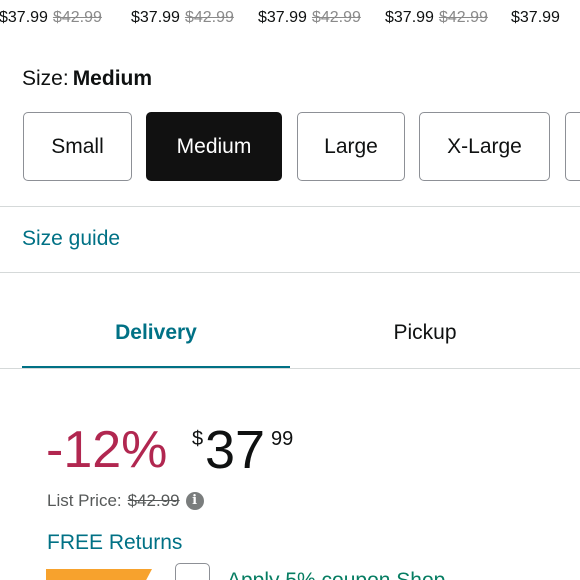  What do you see at coordinates (572, 146) in the screenshot?
I see `size-option-partial` at bounding box center [572, 146].